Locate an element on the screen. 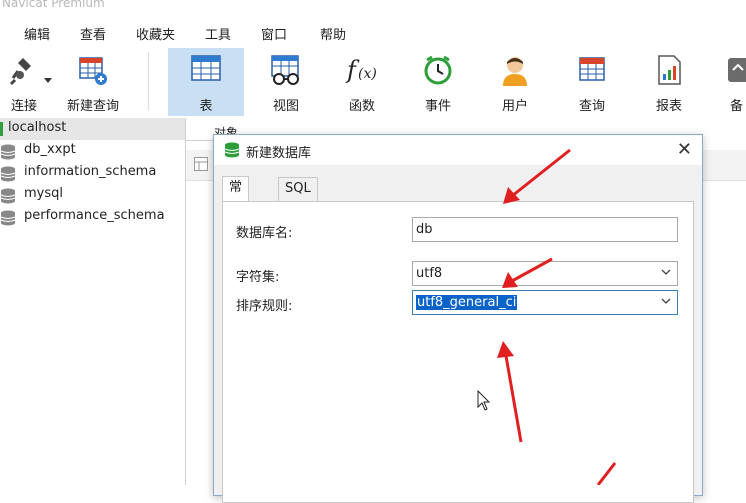 This screenshot has width=746, height=503. tree-label-db: db_xxpt is located at coordinates (50, 149).